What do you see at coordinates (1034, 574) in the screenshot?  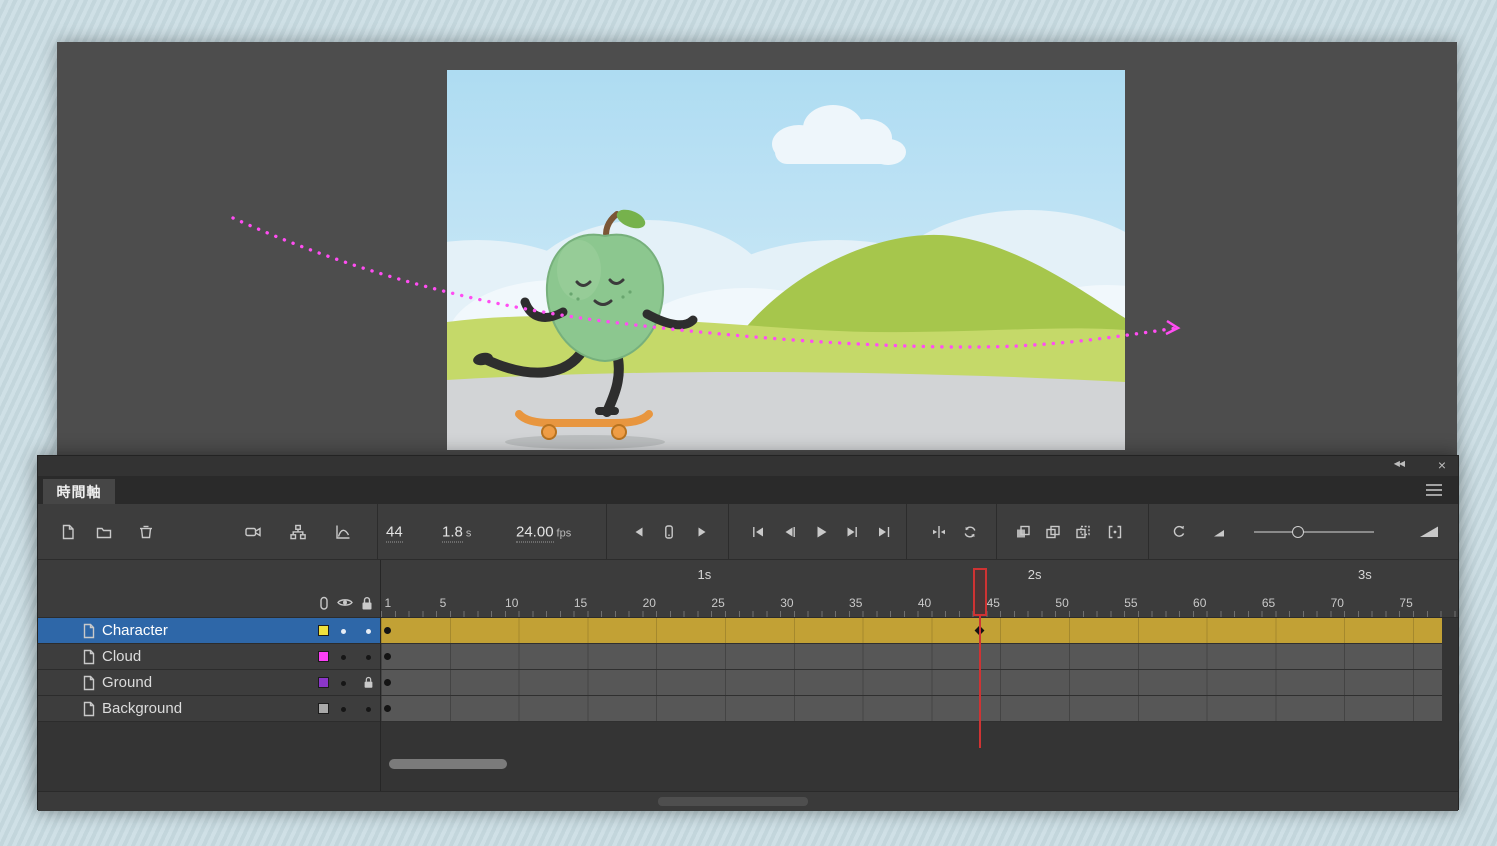 I see `ruler-second-label: 2s` at bounding box center [1034, 574].